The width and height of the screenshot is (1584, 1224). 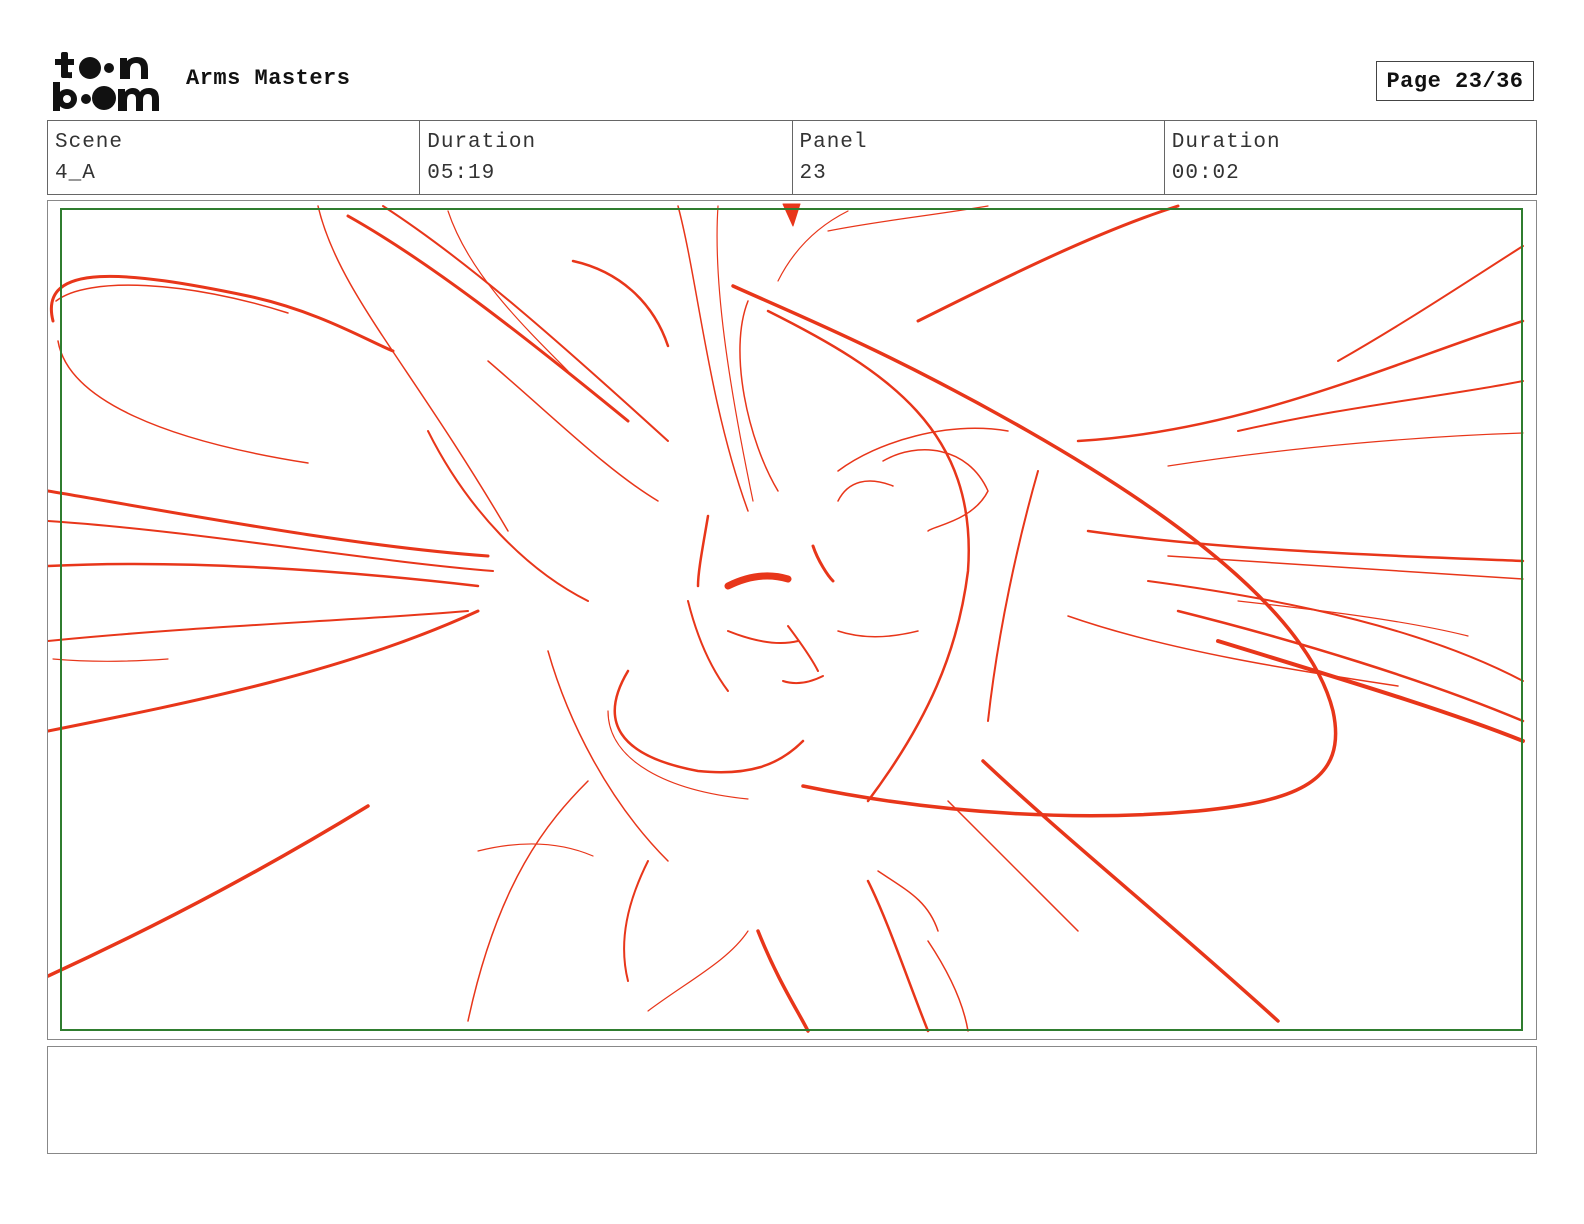 What do you see at coordinates (606, 157) in the screenshot?
I see `scene-duration-cell: Duration 05:19` at bounding box center [606, 157].